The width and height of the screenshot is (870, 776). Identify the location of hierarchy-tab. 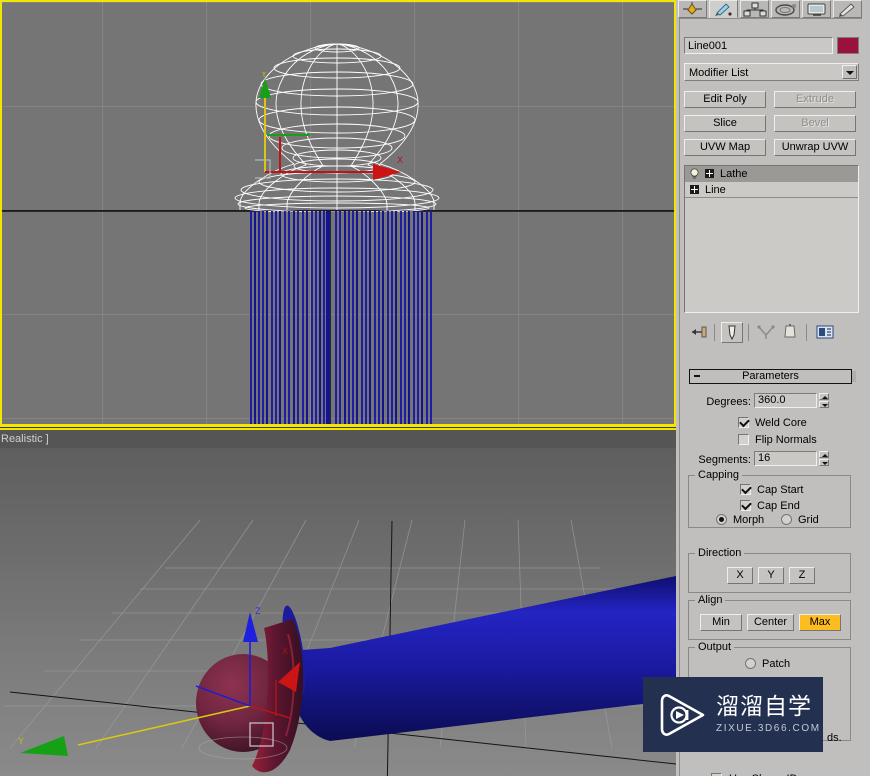
(754, 9).